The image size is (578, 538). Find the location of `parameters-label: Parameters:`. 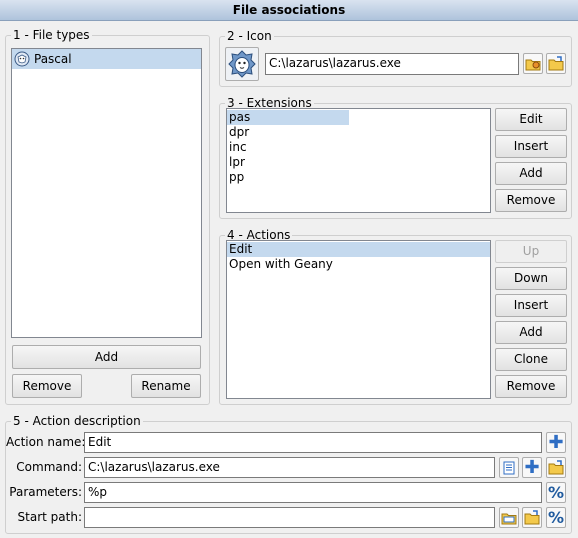

parameters-label: Parameters: is located at coordinates (45, 492).